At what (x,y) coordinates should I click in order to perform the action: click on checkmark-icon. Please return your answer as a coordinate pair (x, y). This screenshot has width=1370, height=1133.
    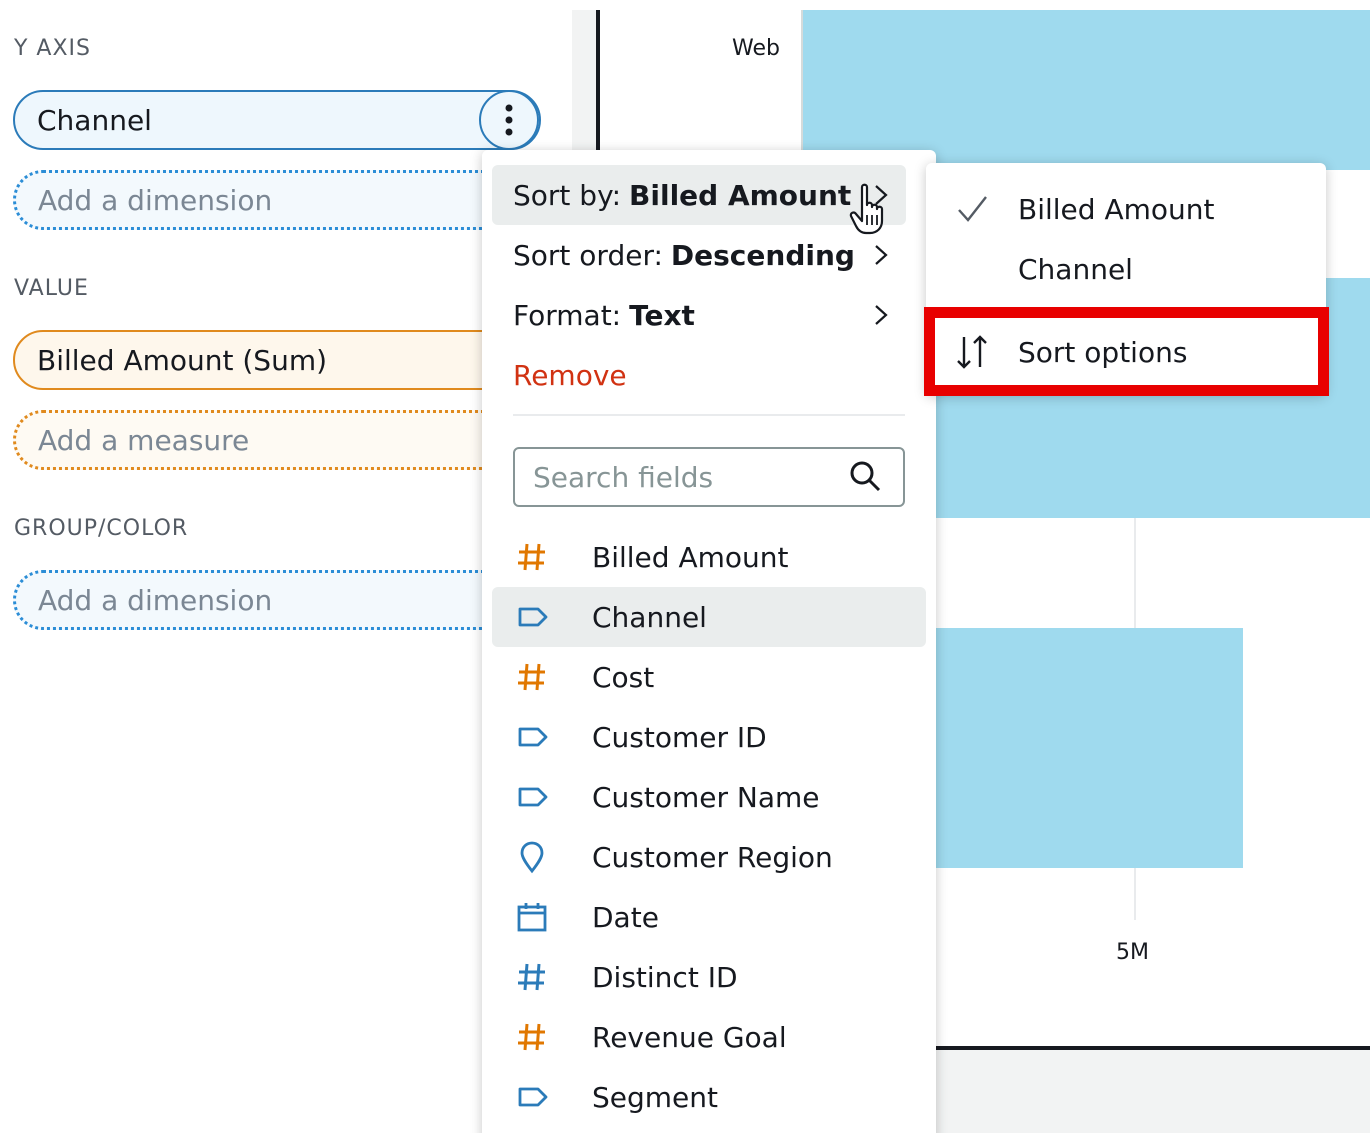
    Looking at the image, I should click on (972, 209).